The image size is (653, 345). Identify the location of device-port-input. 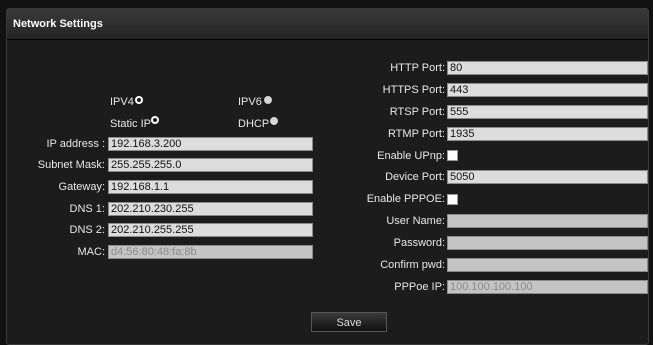
(547, 177).